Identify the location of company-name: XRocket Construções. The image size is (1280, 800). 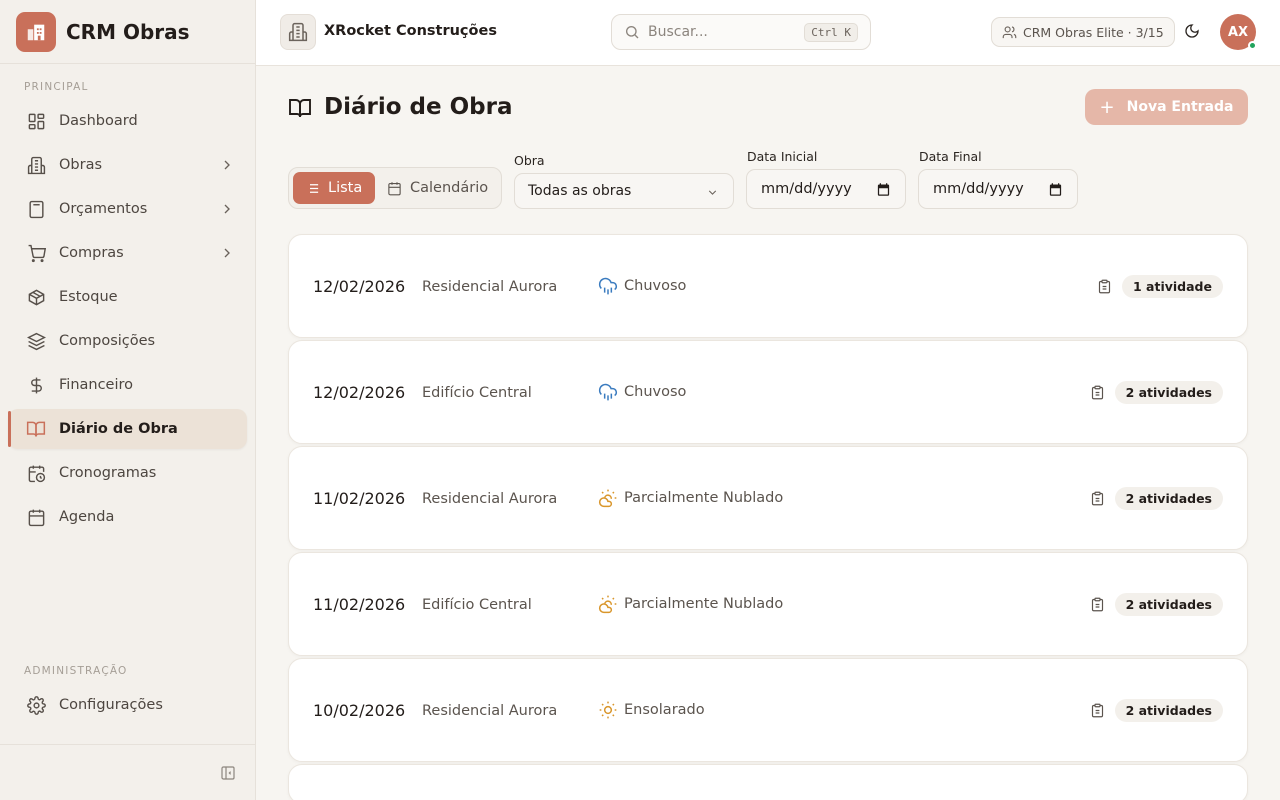
(410, 31).